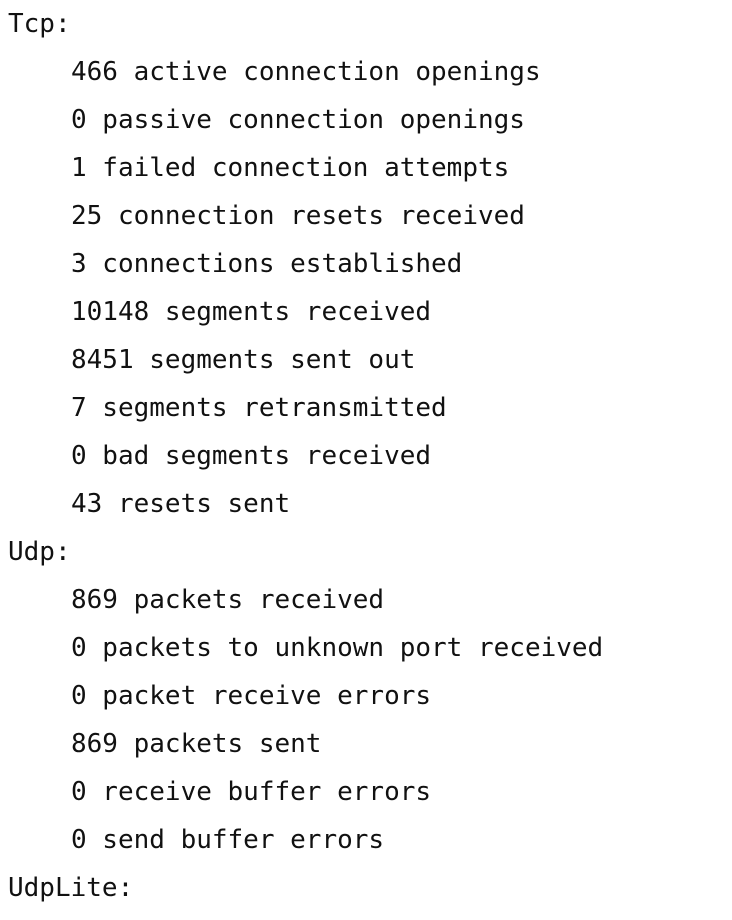 This screenshot has height=920, width=732. Describe the element at coordinates (228, 840) in the screenshot. I see `stat-line-udp-send-buffer-errors: 0 send buffer errors` at that location.